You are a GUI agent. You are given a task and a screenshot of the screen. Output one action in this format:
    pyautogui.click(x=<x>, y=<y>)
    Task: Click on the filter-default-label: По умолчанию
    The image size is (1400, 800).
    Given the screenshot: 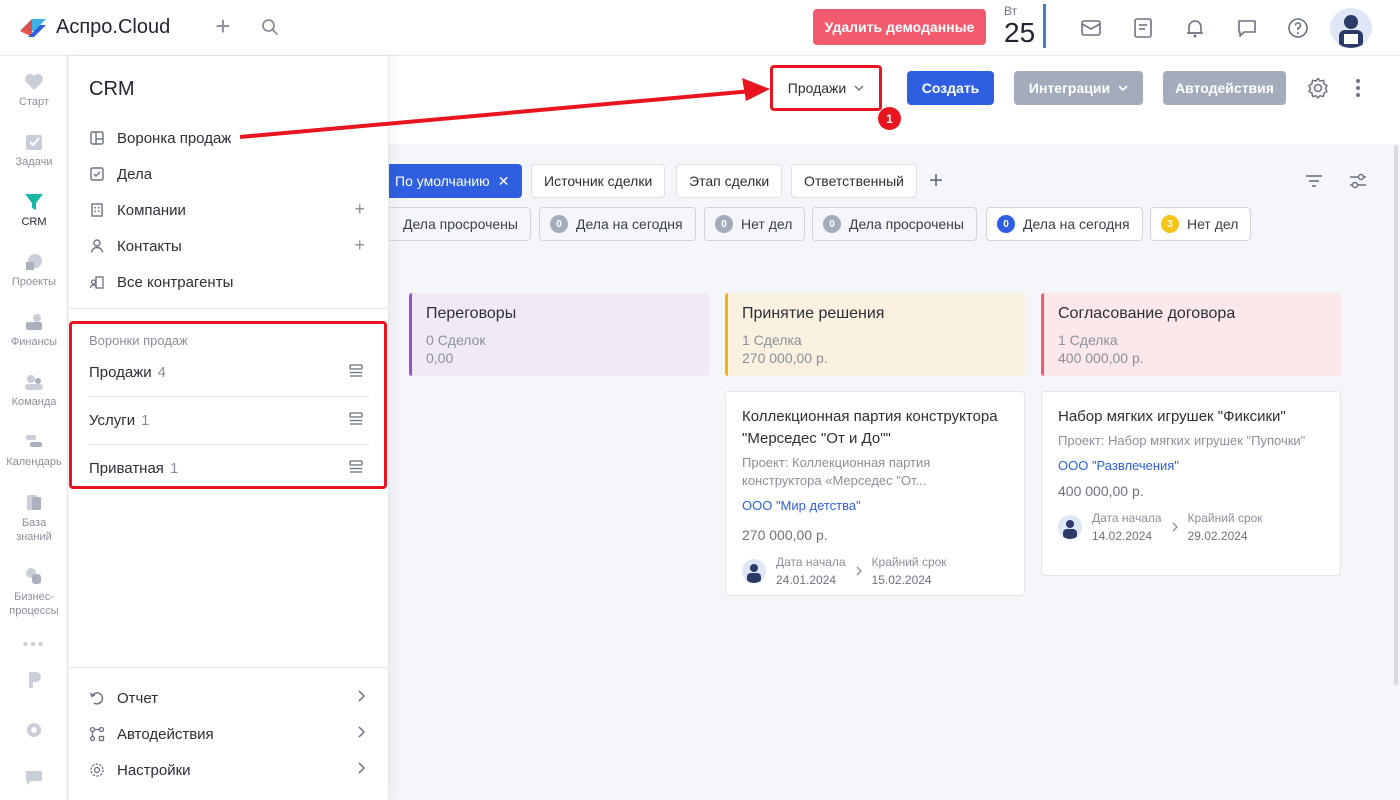 What is the action you would take?
    pyautogui.click(x=442, y=181)
    